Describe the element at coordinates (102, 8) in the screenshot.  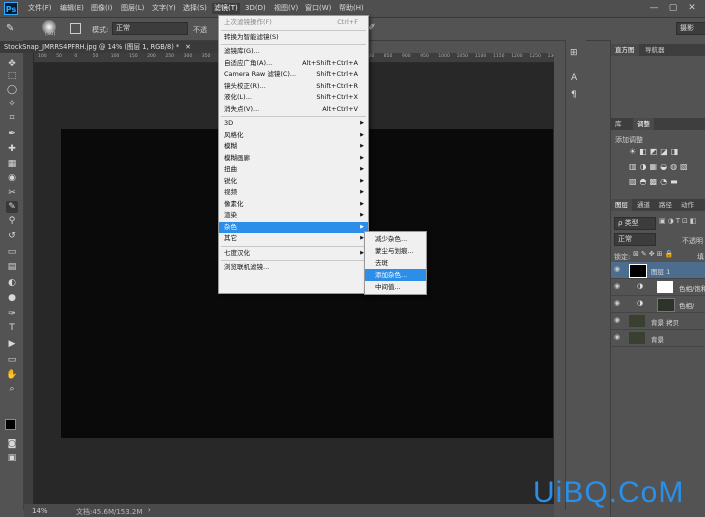
I see `menu-image: 图像(I)` at that location.